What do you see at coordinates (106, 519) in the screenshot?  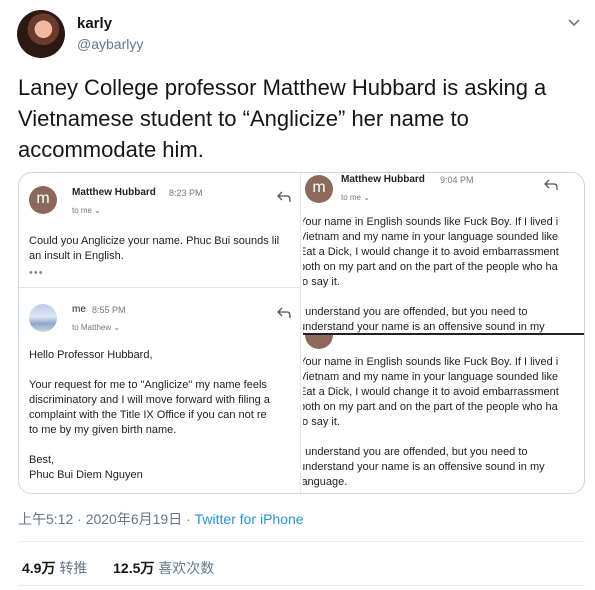 I see `tweet-timestamp: 上午5:12 · 2020年6月19日 ·` at bounding box center [106, 519].